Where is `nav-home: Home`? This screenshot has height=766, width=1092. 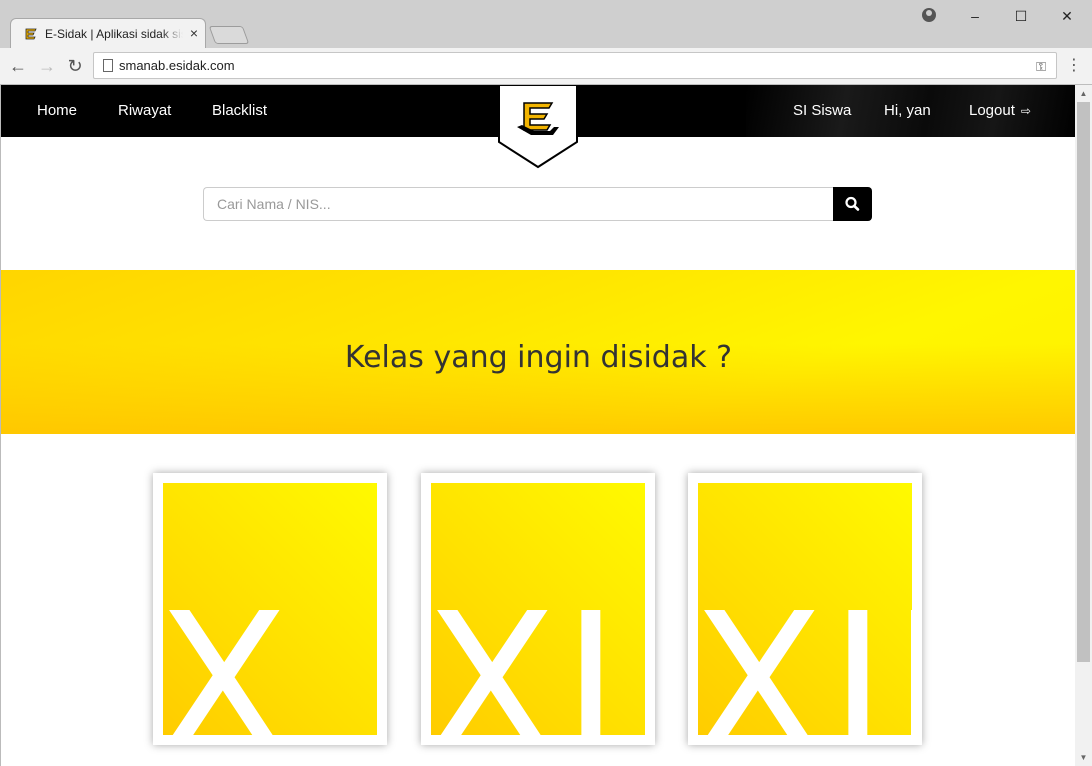 nav-home: Home is located at coordinates (57, 110).